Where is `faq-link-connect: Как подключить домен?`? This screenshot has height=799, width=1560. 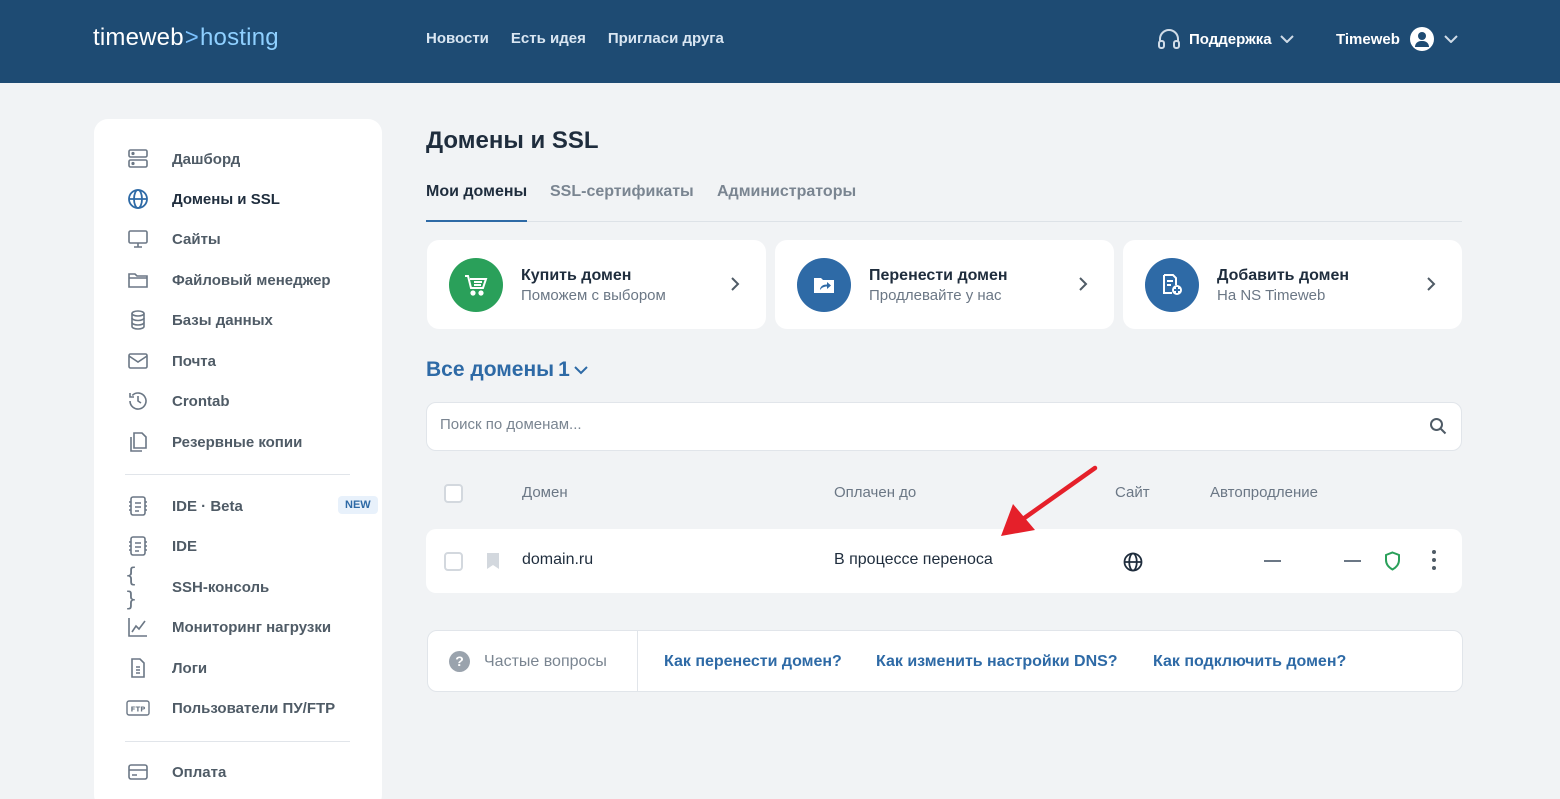 faq-link-connect: Как подключить домен? is located at coordinates (1249, 662).